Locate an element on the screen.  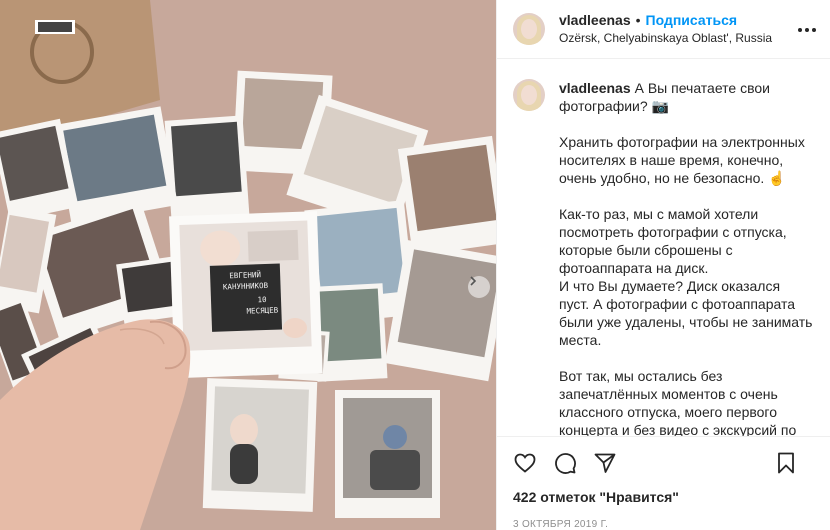
paper-plane-icon is located at coordinates (605, 463).